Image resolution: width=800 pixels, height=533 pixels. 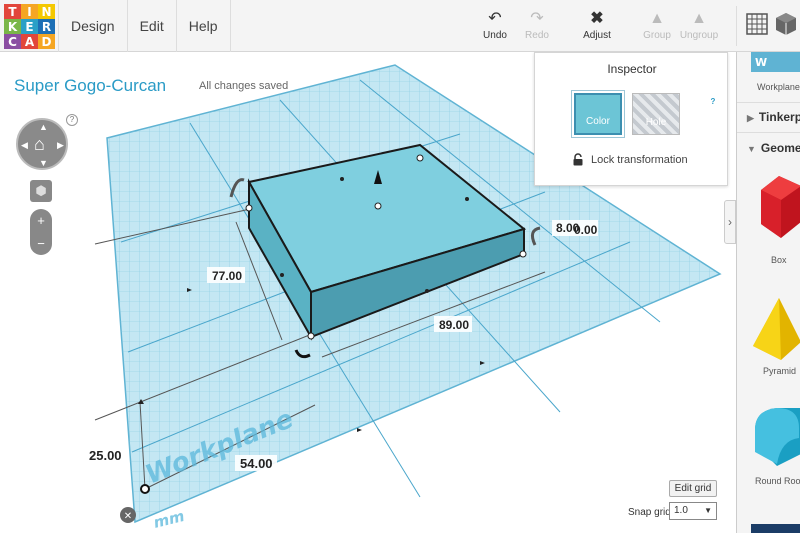 I want to click on pyramid-shape-thumbnail, so click(x=775, y=329).